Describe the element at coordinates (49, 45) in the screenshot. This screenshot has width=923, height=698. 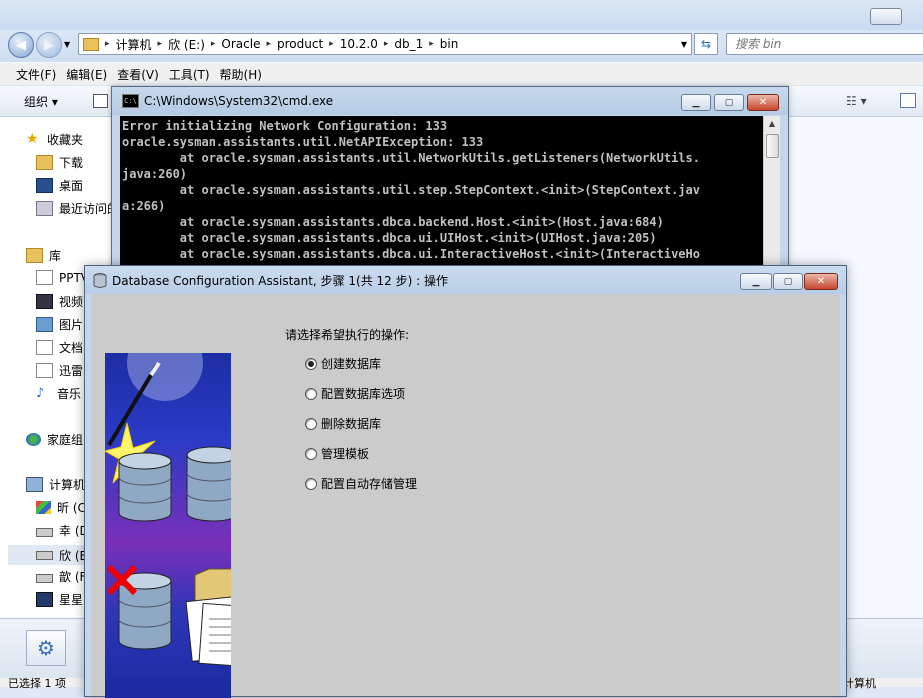
I see `forward-button: ▶` at that location.